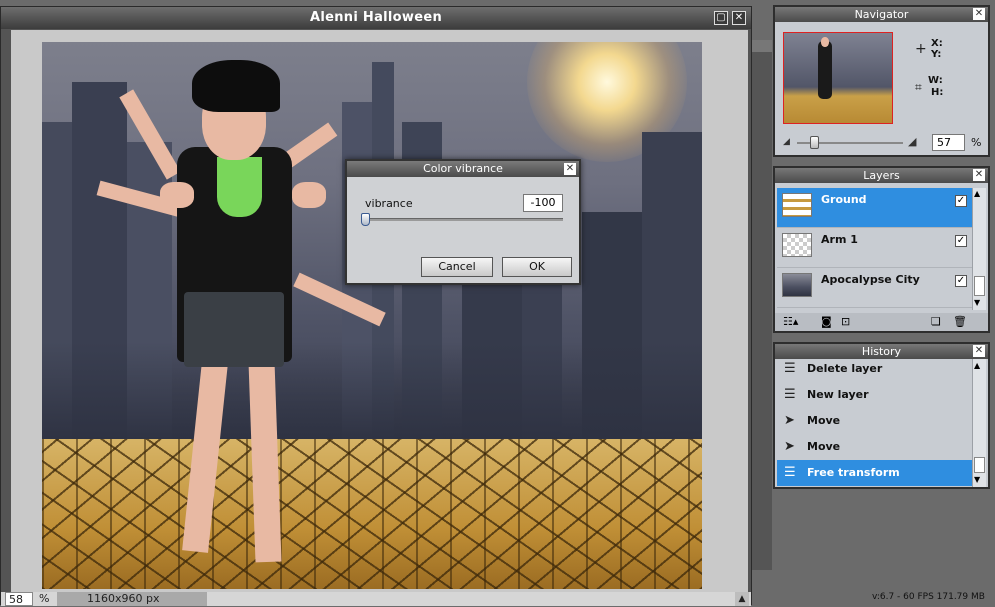  Describe the element at coordinates (44, 598) in the screenshot. I see `zoom-unit: %` at that location.